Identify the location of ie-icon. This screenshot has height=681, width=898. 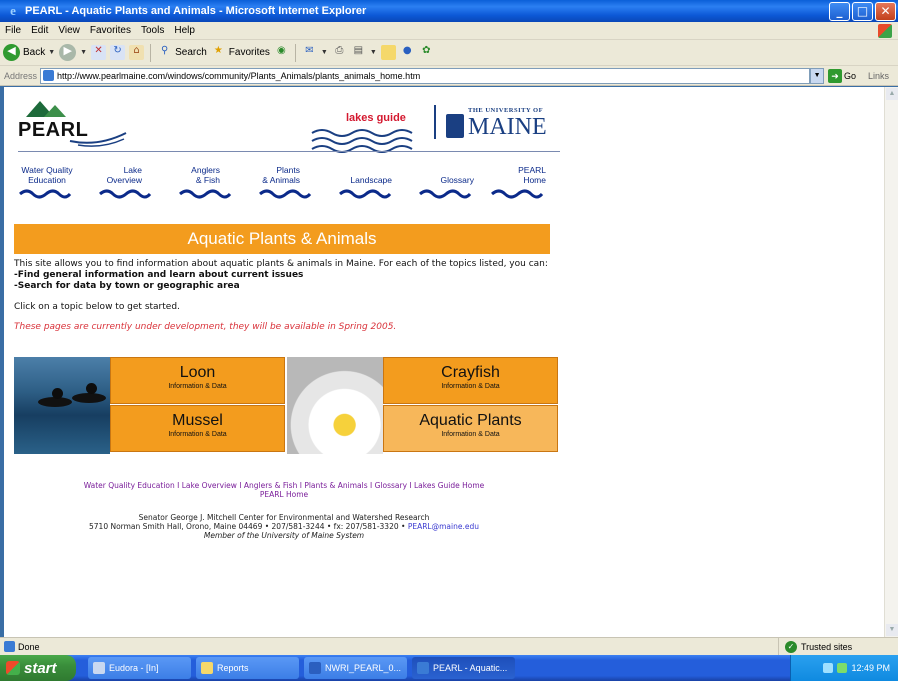
(423, 668).